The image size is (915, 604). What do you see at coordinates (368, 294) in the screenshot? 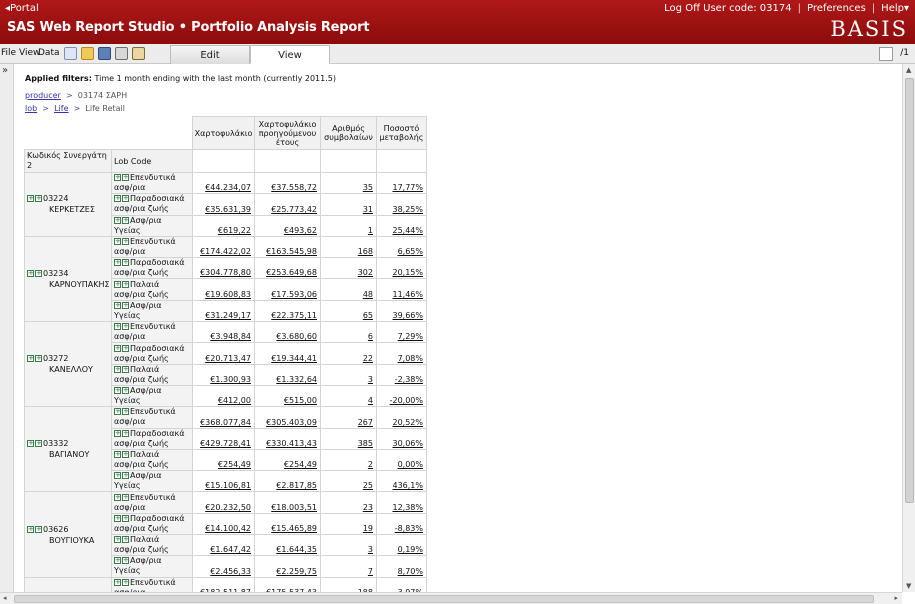
I see `contracts-value: 48` at bounding box center [368, 294].